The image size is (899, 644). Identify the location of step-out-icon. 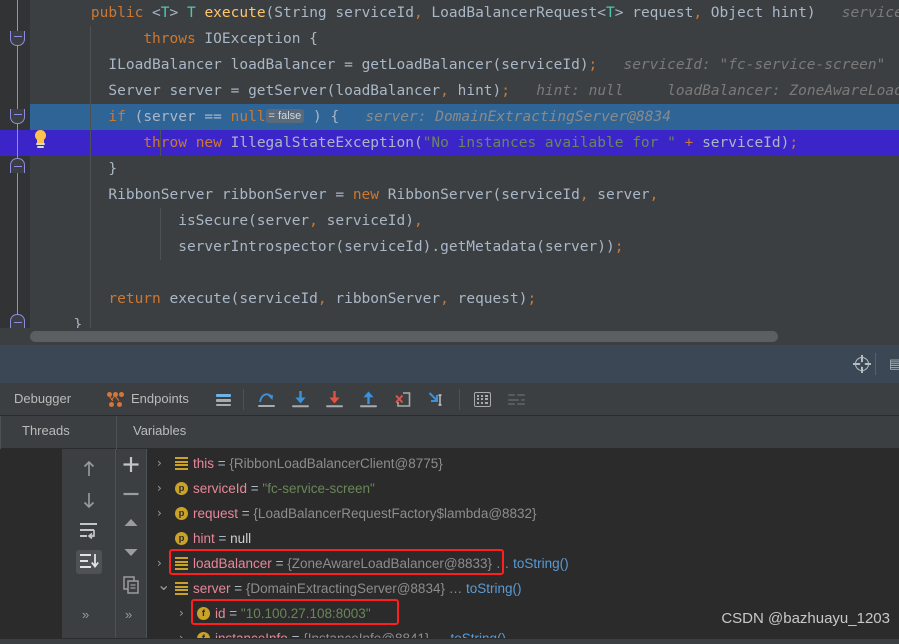
(368, 399).